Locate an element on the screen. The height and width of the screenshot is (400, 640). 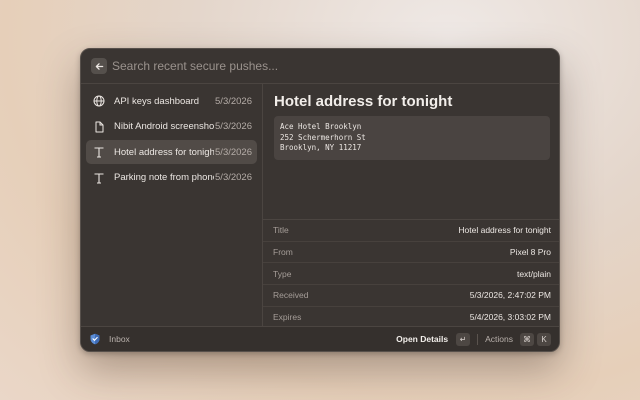
detail-title: Hotel address for tonight is located at coordinates (363, 101).